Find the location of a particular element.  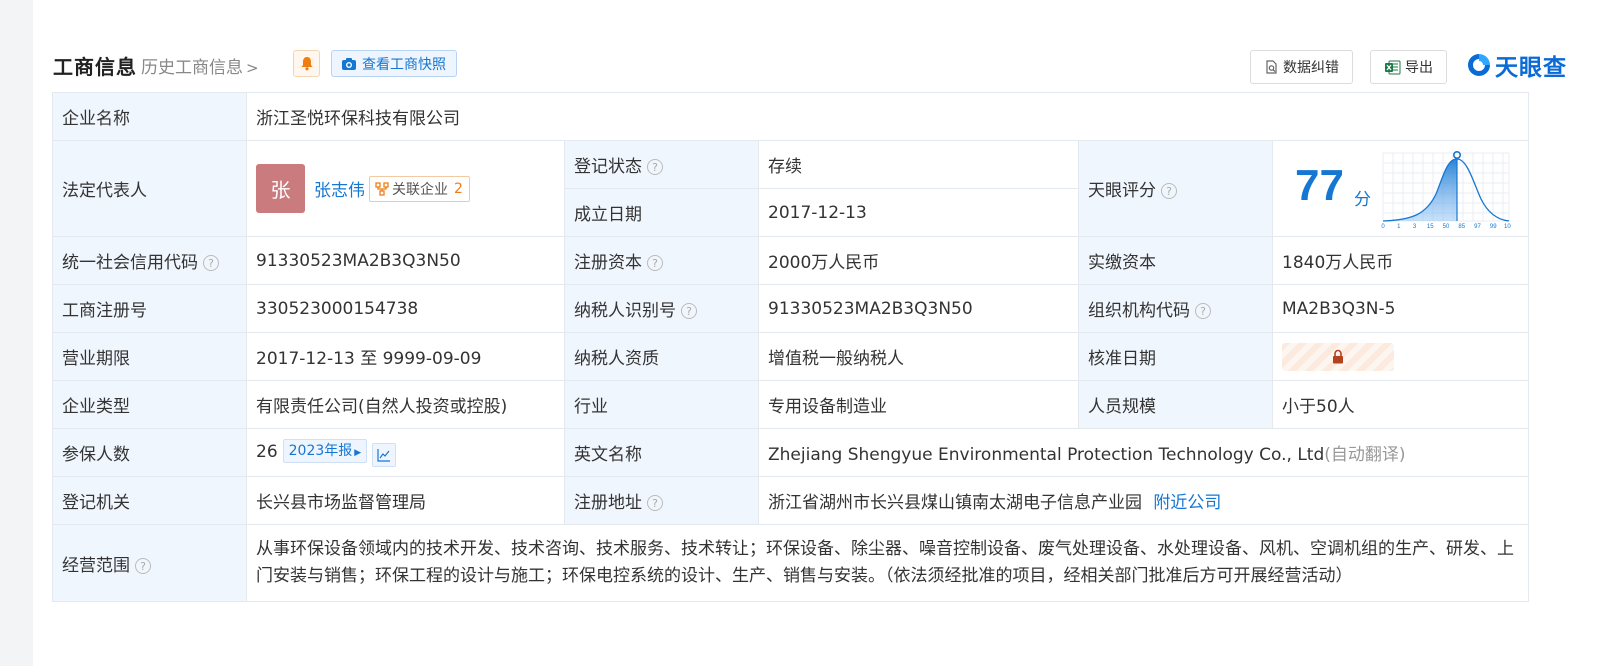

reg-status-label: 登记状态? is located at coordinates (661, 164).